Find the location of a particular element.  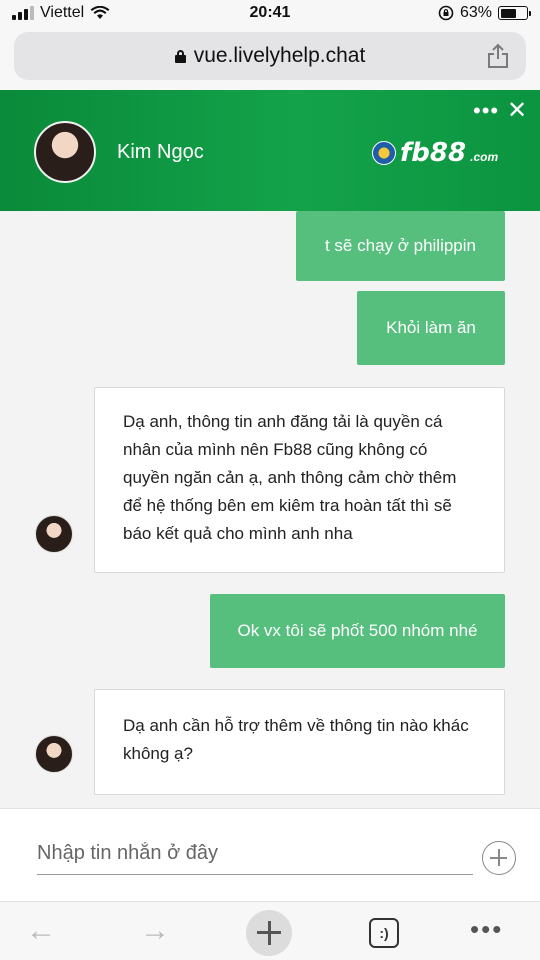

message-composer is located at coordinates (270, 854).